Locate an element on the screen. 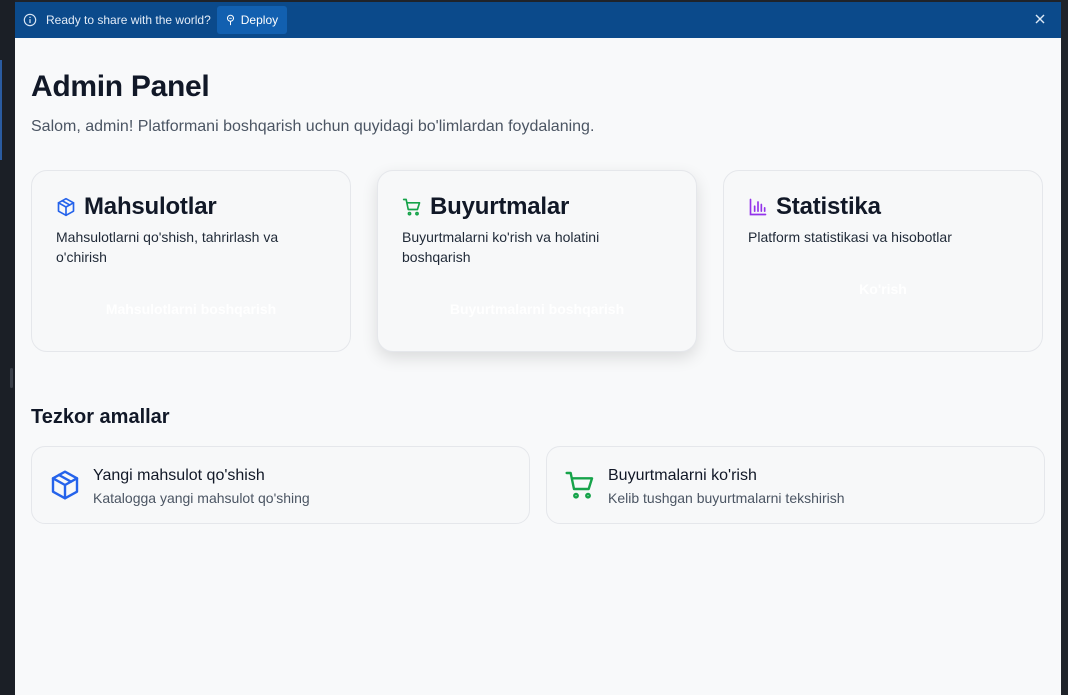 This screenshot has height=695, width=1068. card-header: Mahsulotlar is located at coordinates (136, 207).